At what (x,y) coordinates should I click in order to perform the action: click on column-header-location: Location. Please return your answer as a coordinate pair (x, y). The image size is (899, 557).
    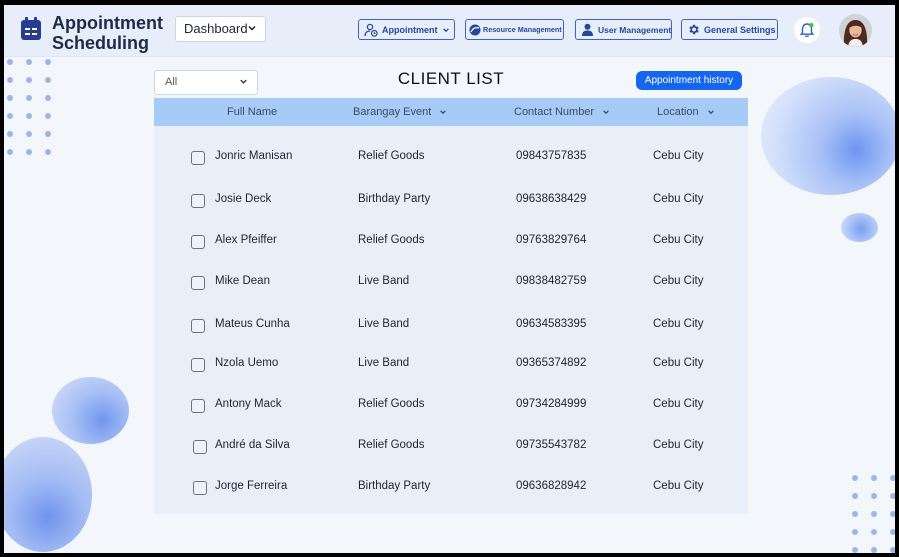
    Looking at the image, I should click on (686, 112).